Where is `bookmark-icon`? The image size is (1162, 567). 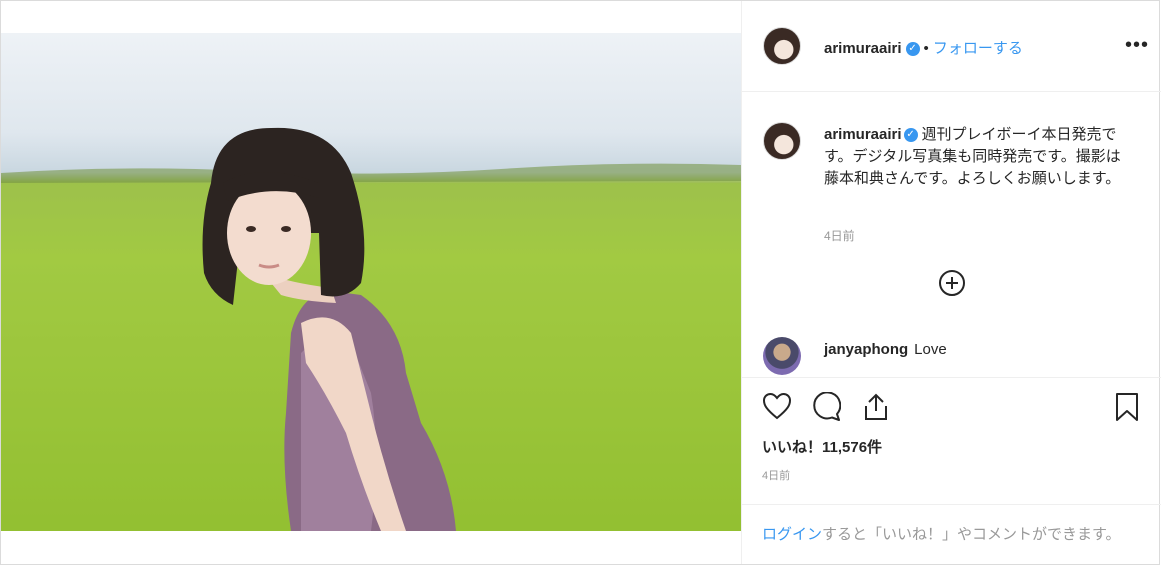 bookmark-icon is located at coordinates (1127, 407).